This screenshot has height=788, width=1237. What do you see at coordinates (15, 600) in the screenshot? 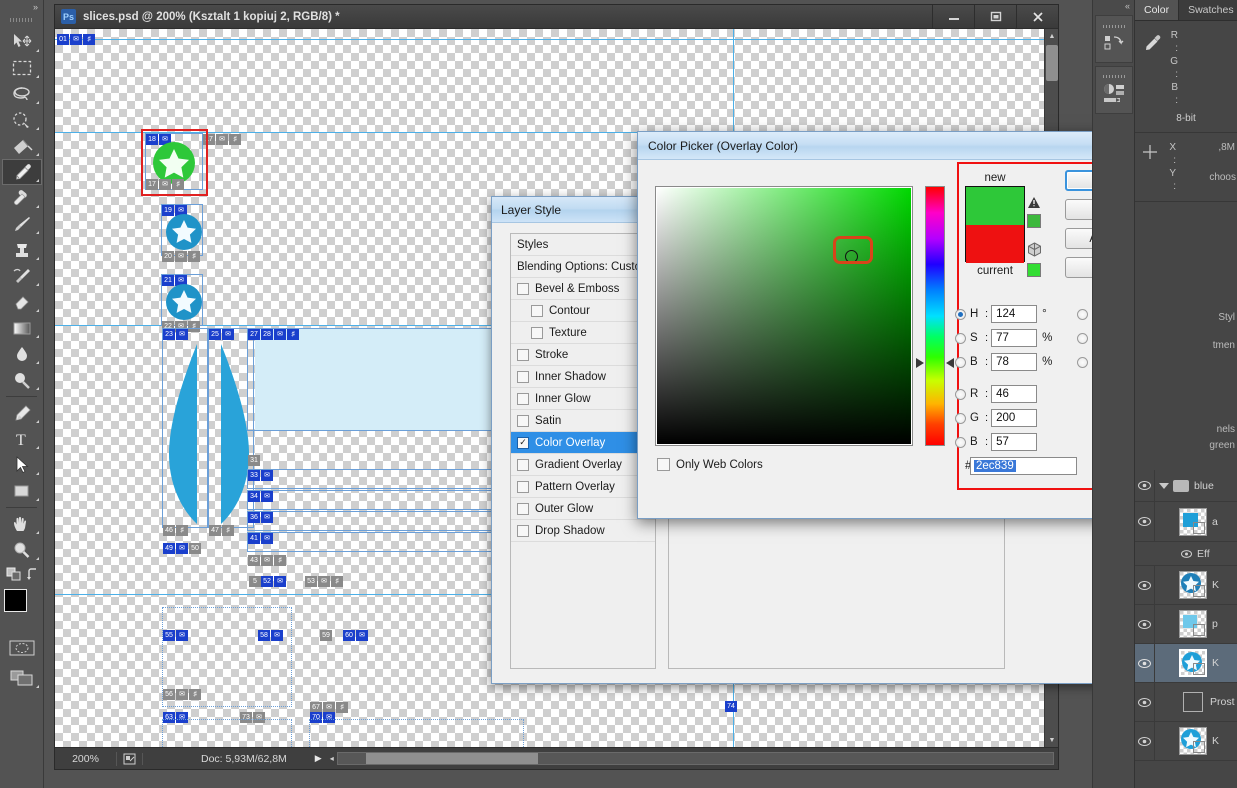
I see `foreground-color-swatch` at bounding box center [15, 600].